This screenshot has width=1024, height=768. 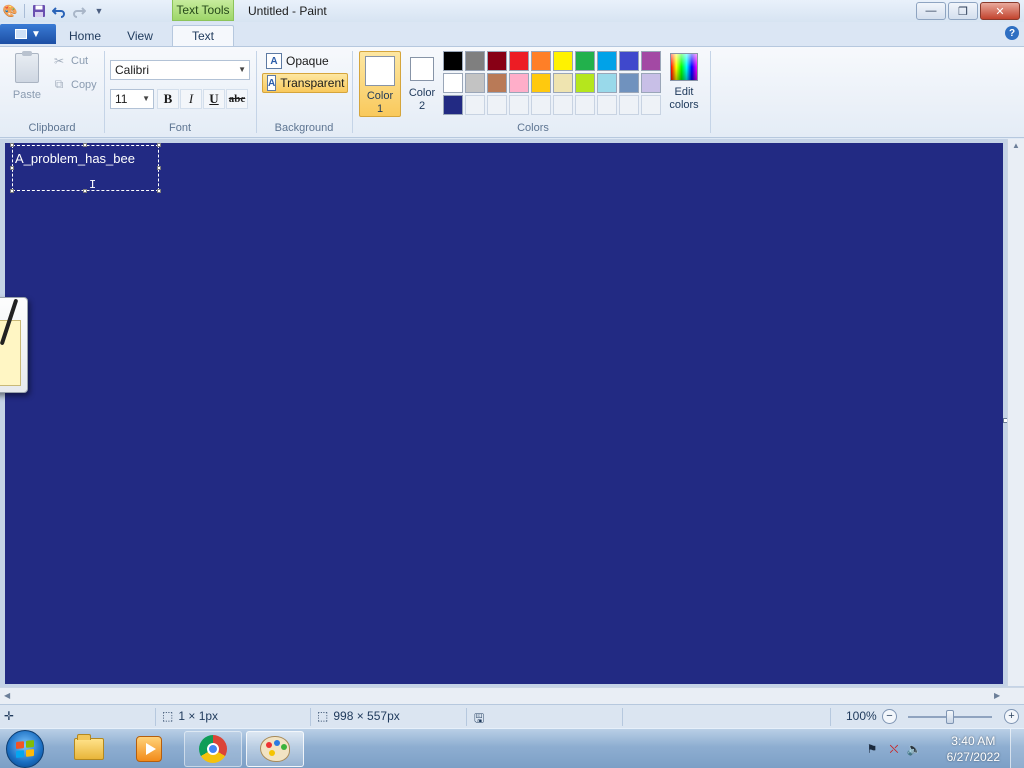 What do you see at coordinates (149, 749) in the screenshot?
I see `taskbar-media-player` at bounding box center [149, 749].